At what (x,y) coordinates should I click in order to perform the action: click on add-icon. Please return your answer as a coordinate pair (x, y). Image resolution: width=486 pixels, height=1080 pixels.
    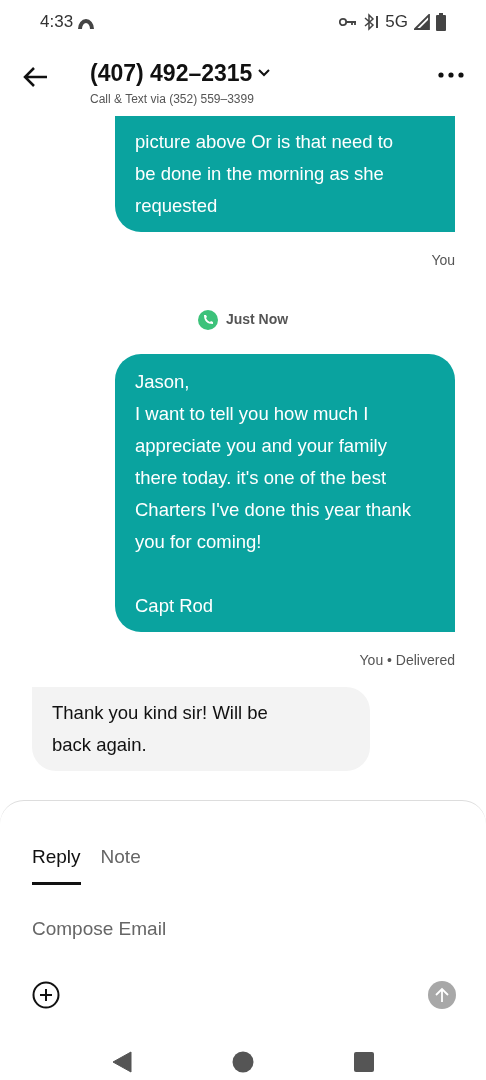
    Looking at the image, I should click on (46, 995).